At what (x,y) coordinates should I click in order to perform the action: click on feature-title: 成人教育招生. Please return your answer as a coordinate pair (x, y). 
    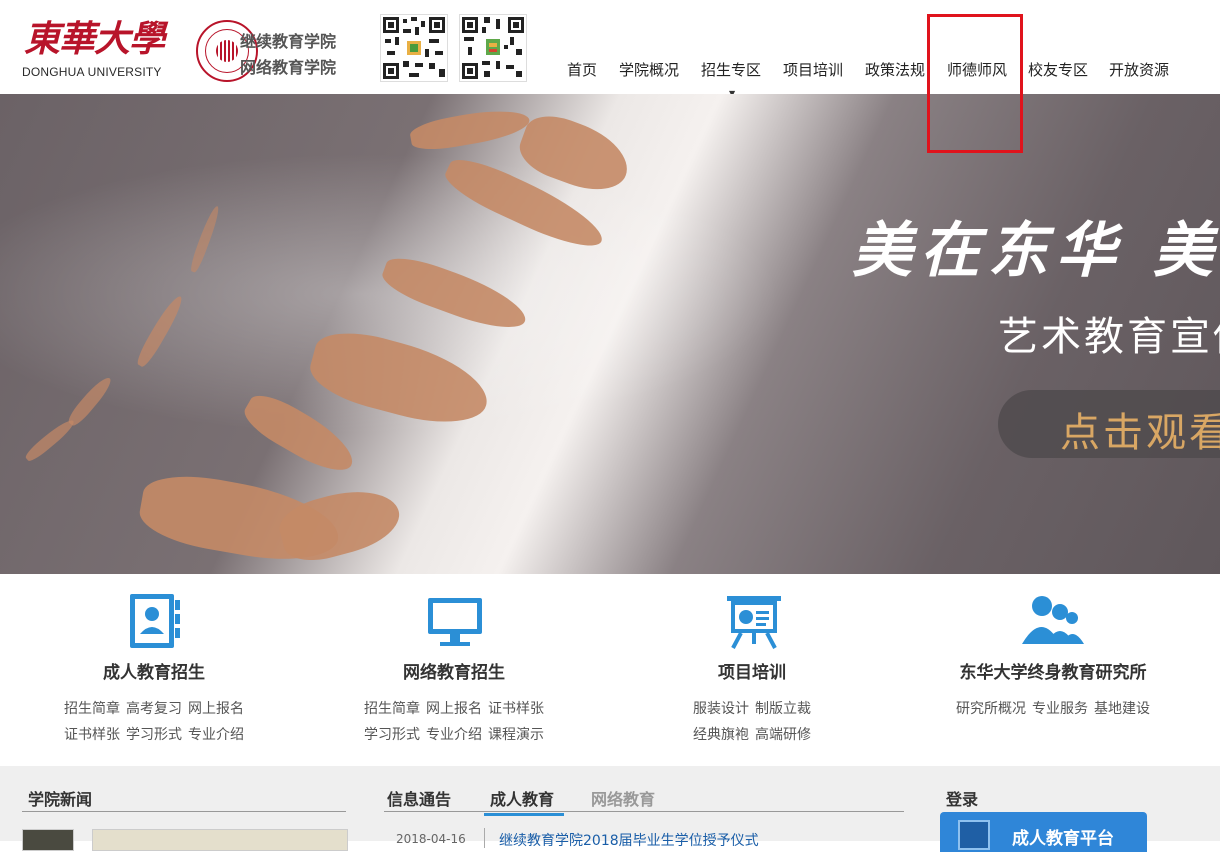
    Looking at the image, I should click on (154, 670).